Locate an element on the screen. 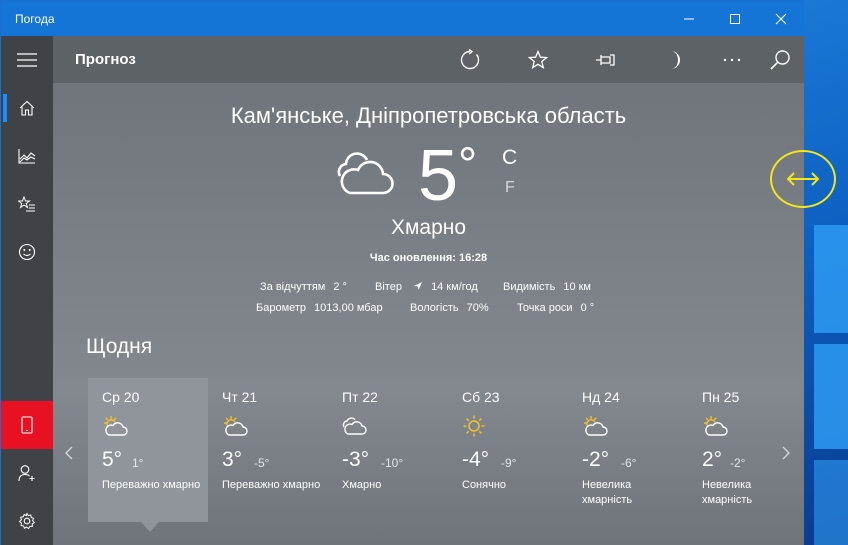 This screenshot has height=545, width=848. maximize-icon is located at coordinates (735, 18).